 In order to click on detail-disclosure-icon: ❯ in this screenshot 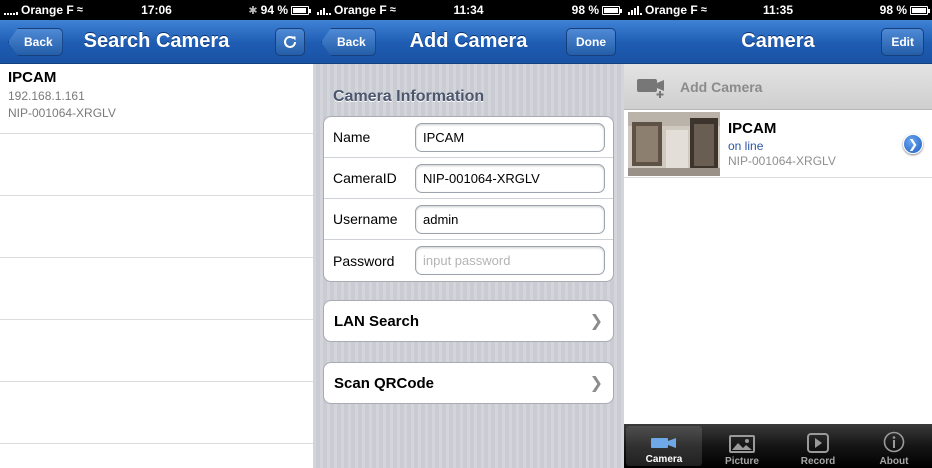, I will do `click(913, 144)`.